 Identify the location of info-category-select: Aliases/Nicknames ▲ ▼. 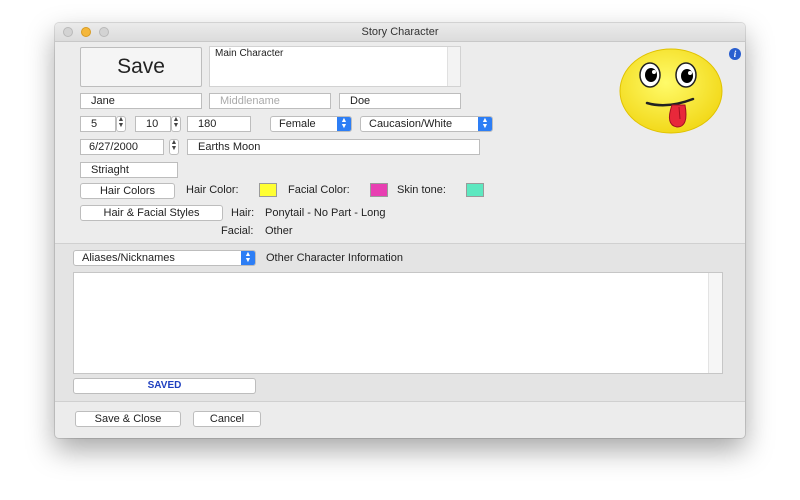
(164, 258).